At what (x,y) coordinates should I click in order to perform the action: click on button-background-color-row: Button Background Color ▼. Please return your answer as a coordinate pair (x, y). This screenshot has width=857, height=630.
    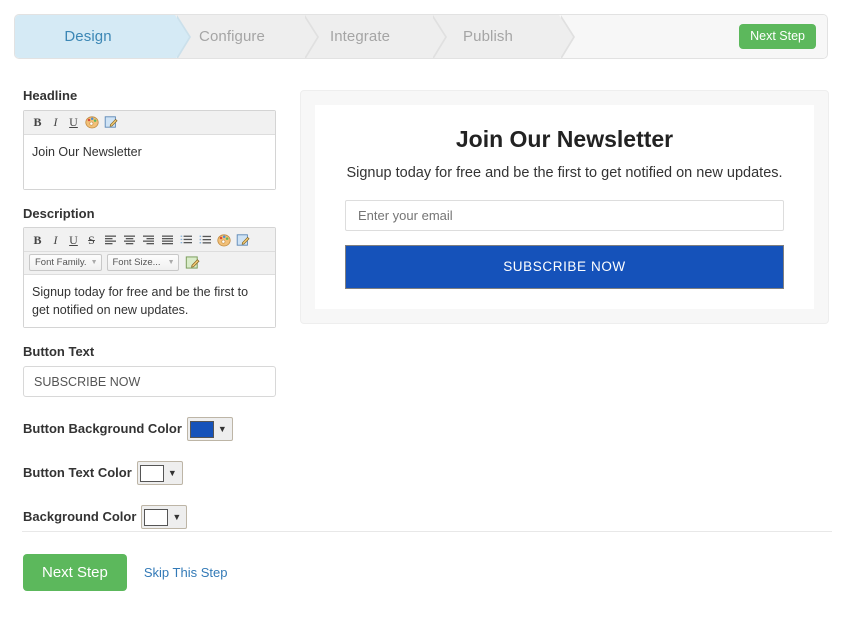
    Looking at the image, I should click on (149, 429).